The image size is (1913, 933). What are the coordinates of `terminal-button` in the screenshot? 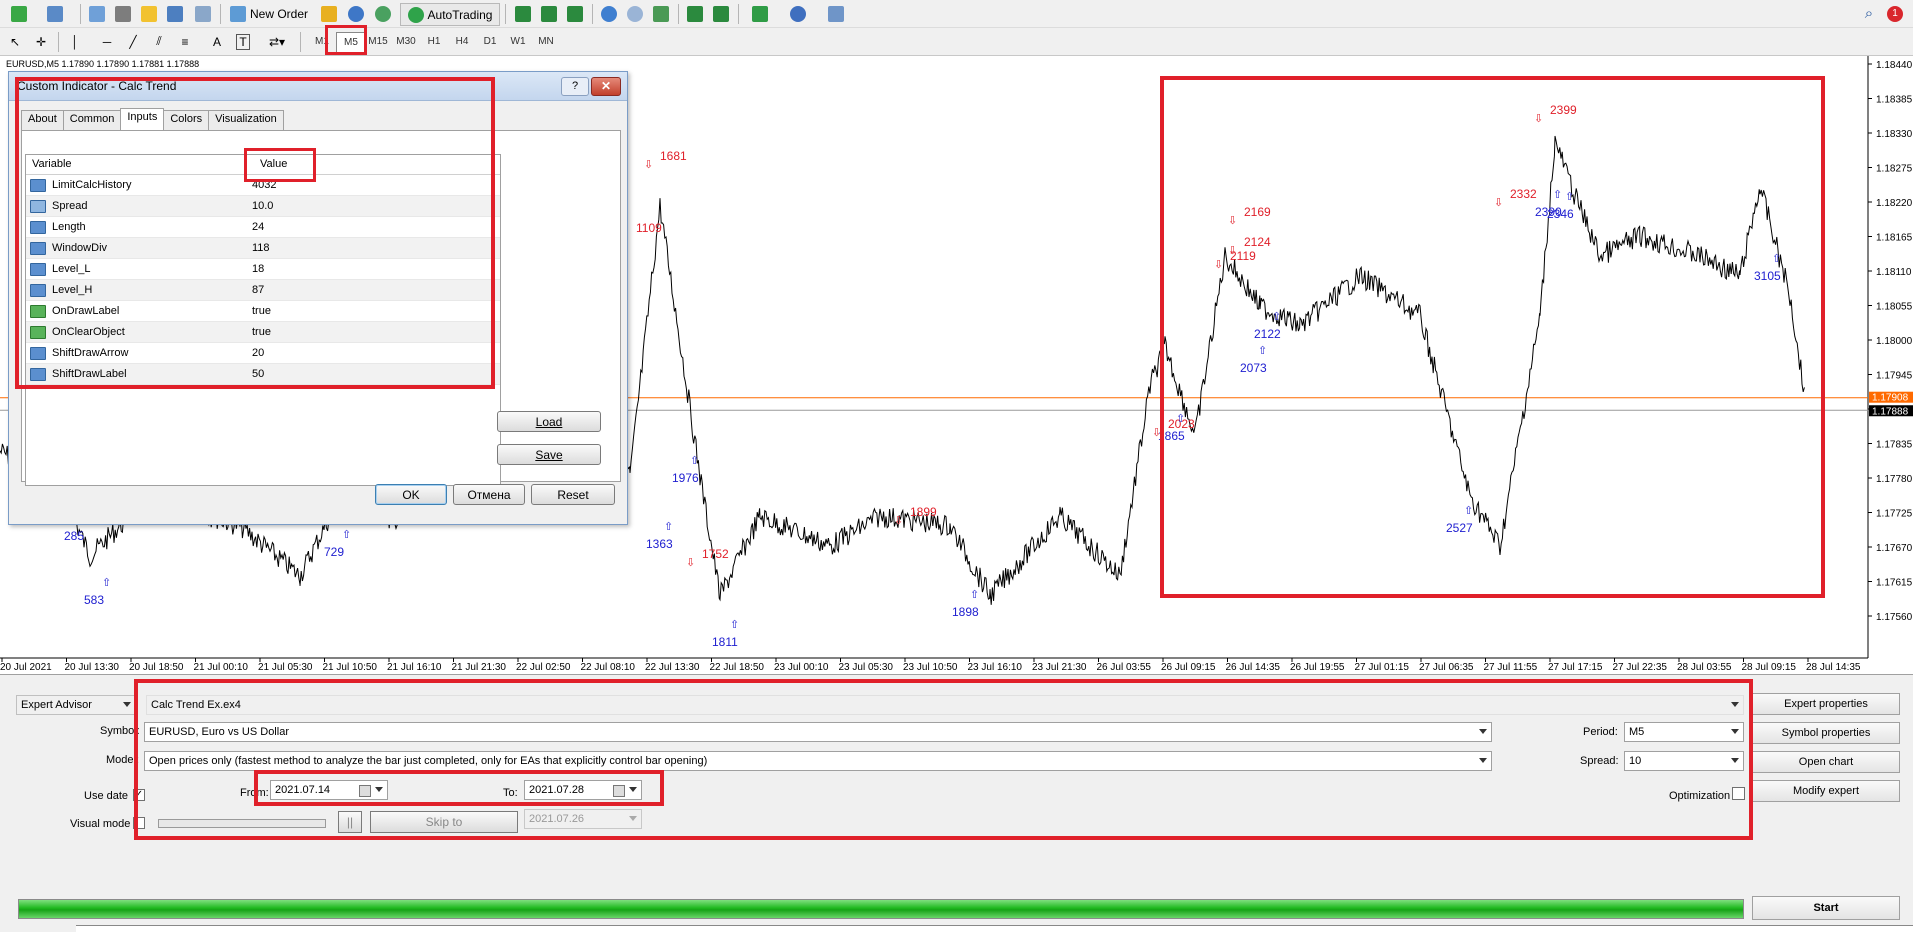 It's located at (175, 13).